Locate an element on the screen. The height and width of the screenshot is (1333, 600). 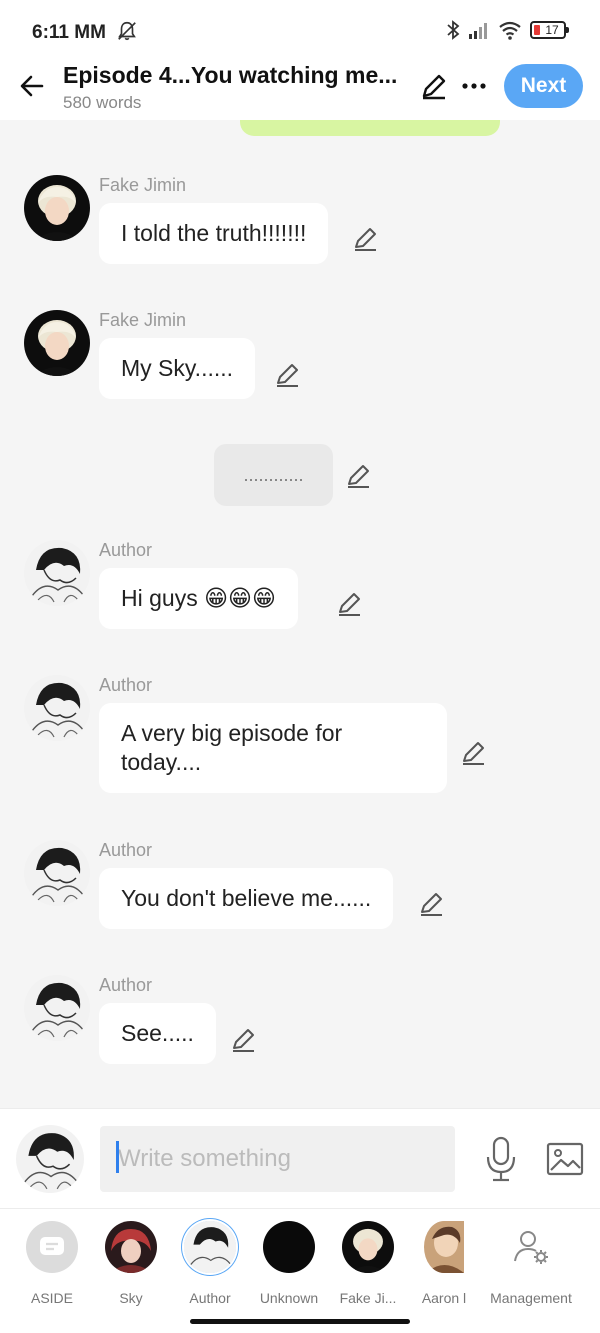
sky-avatar is located at coordinates (131, 1247).